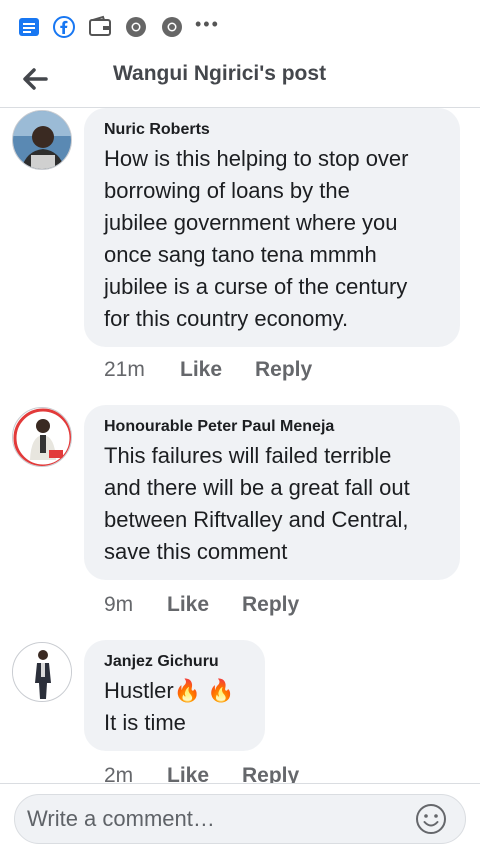 This screenshot has width=480, height=854. What do you see at coordinates (240, 254) in the screenshot?
I see `comment-line: once sang tano tena mmmh` at bounding box center [240, 254].